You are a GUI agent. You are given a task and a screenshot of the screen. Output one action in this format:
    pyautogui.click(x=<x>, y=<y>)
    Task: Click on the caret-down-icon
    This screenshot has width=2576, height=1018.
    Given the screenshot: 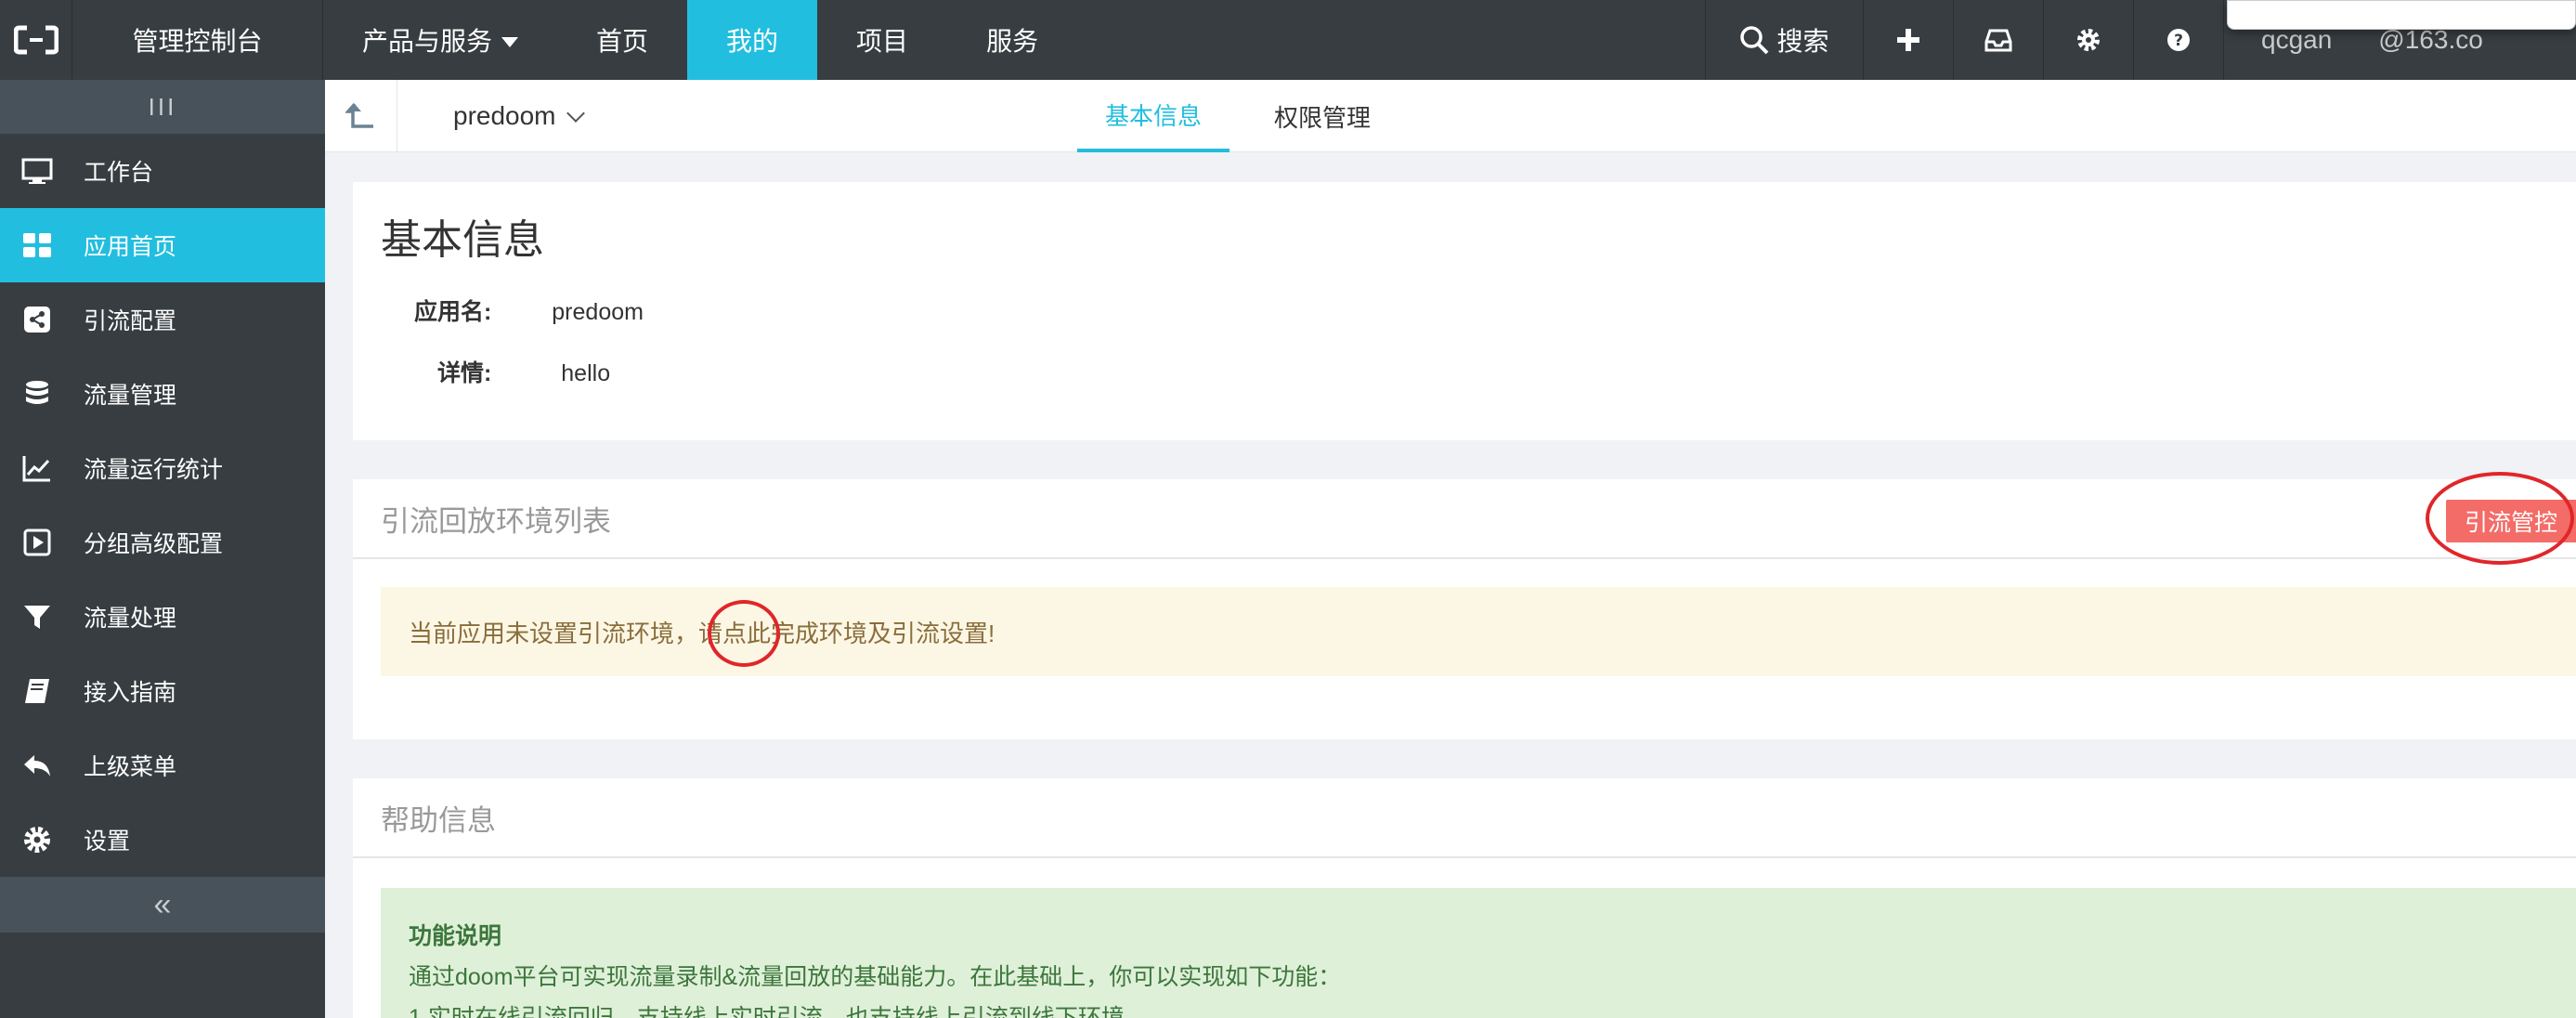 What is the action you would take?
    pyautogui.click(x=510, y=41)
    